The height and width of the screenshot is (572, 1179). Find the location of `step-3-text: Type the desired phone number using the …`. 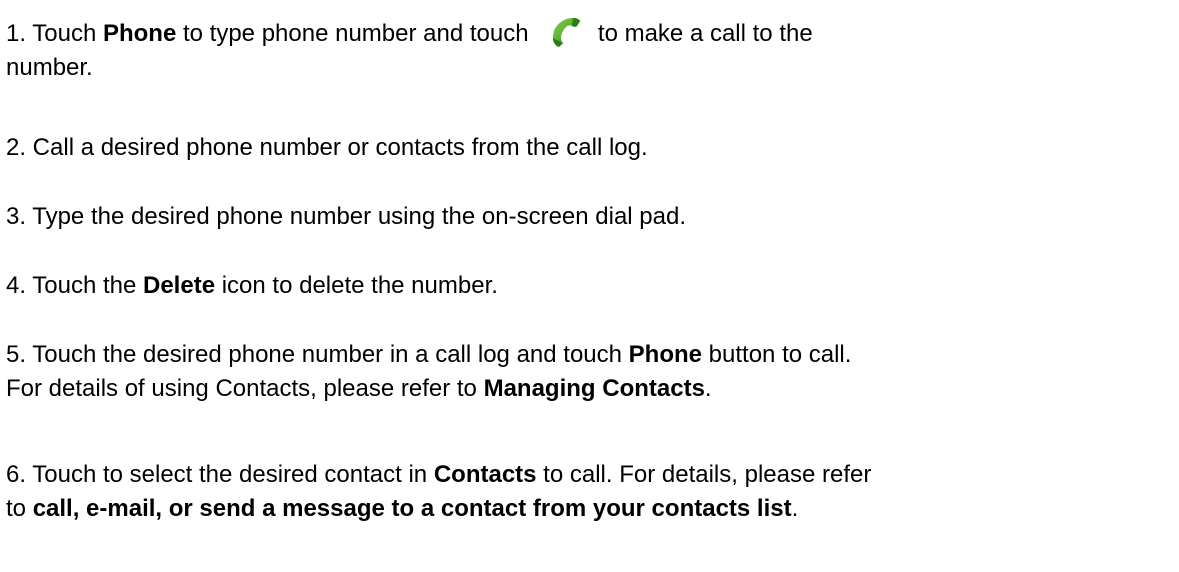

step-3-text: Type the desired phone number using the … is located at coordinates (356, 216).